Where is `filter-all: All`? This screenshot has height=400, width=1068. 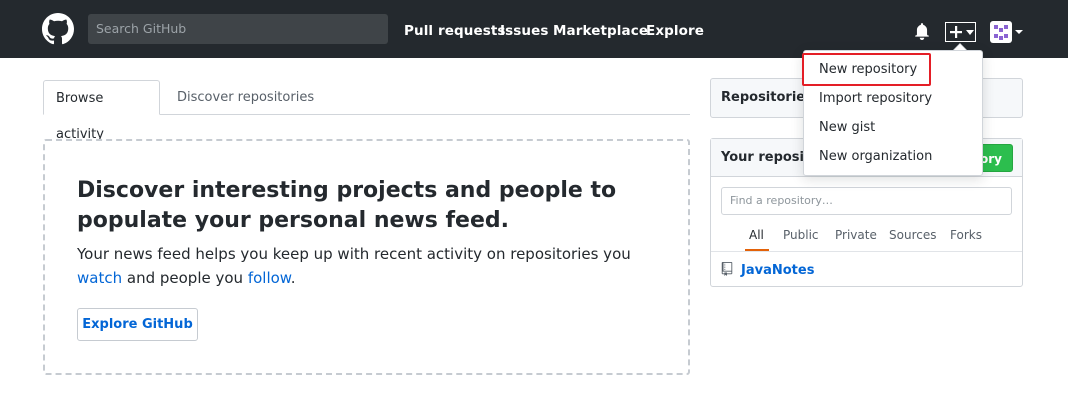
filter-all: All is located at coordinates (756, 235).